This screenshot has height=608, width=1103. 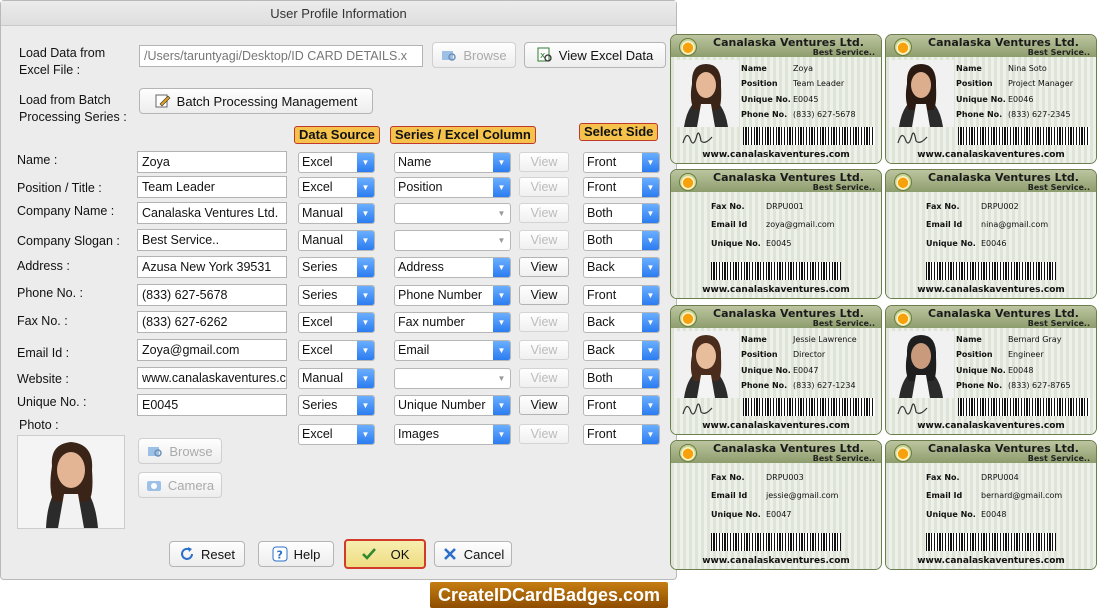 I want to click on series-column-select: Address ▼, so click(x=452, y=267).